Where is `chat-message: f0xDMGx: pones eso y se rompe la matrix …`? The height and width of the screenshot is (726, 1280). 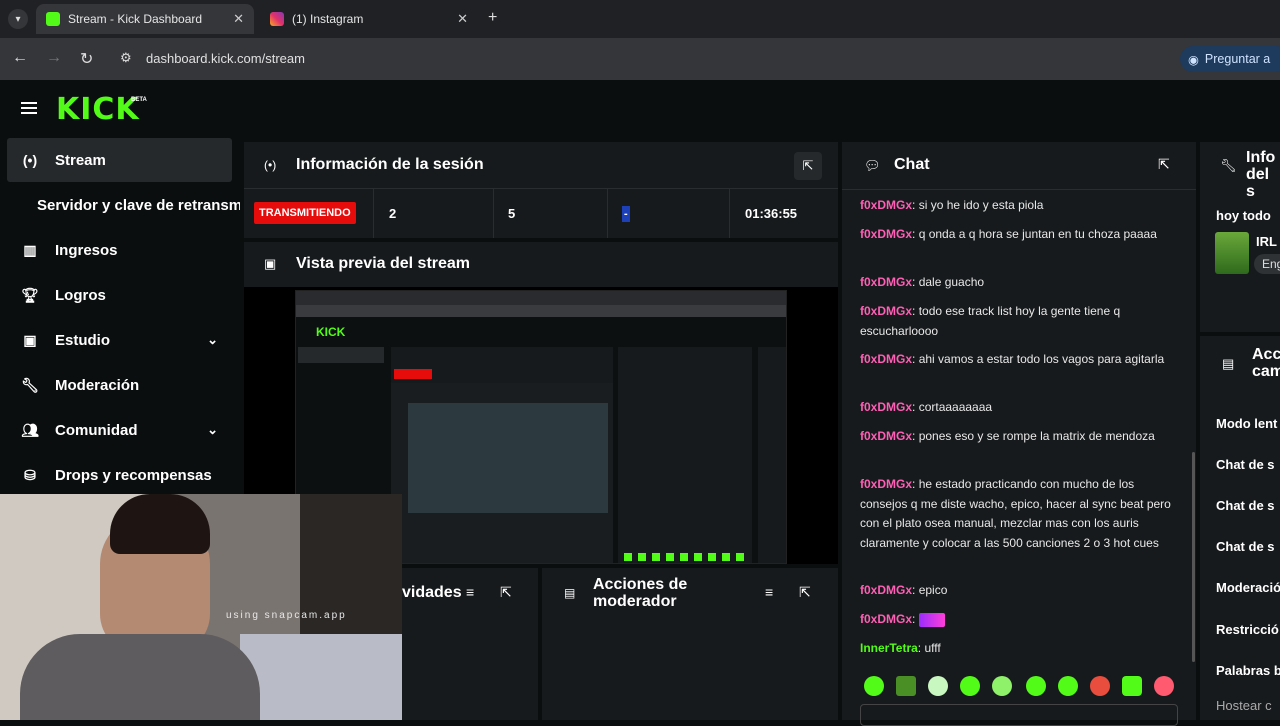
chat-message: f0xDMGx: pones eso y se rompe la matrix … is located at coordinates (1007, 436).